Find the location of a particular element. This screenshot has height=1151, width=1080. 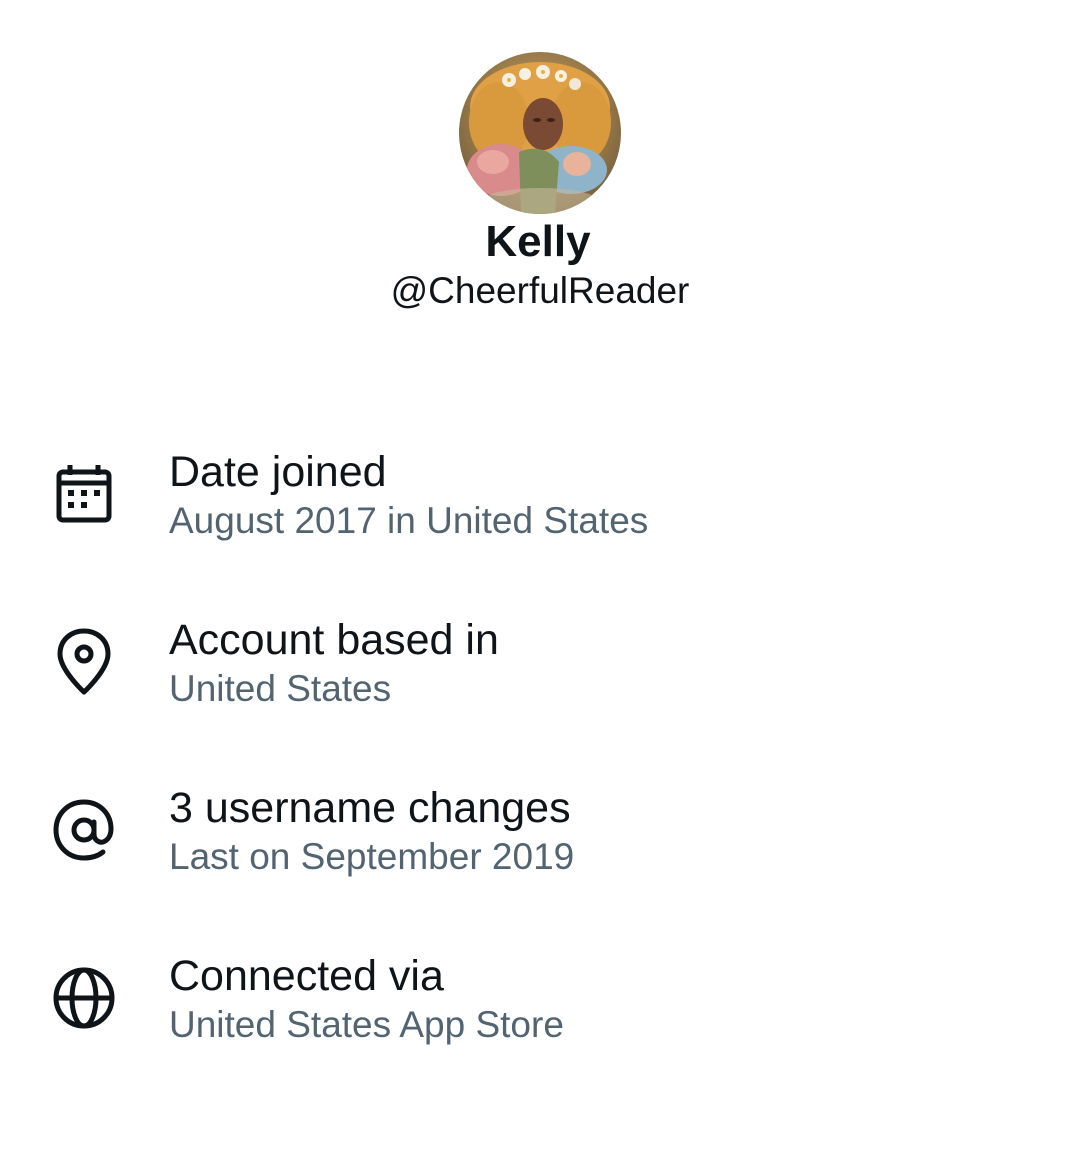

info-row-date-joined: Date joined August 2017 in United States is located at coordinates (540, 506).